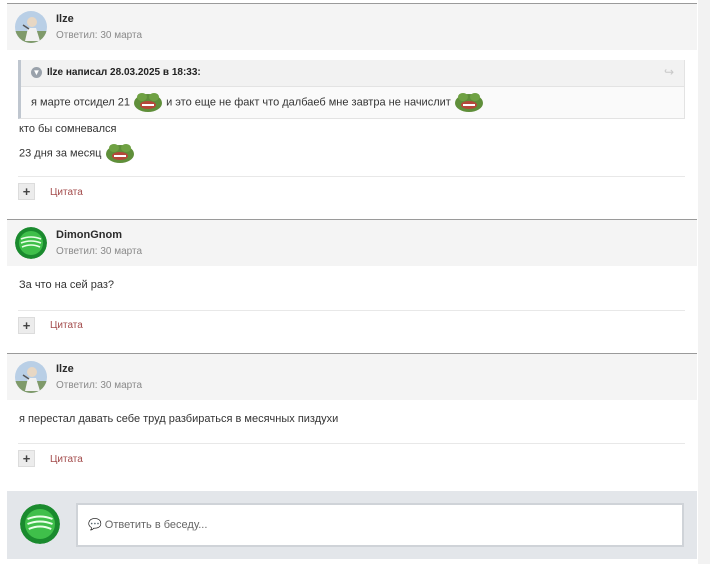 The width and height of the screenshot is (710, 564). Describe the element at coordinates (352, 242) in the screenshot. I see `post-header: DimonGnom Ответил: 30 марта` at that location.